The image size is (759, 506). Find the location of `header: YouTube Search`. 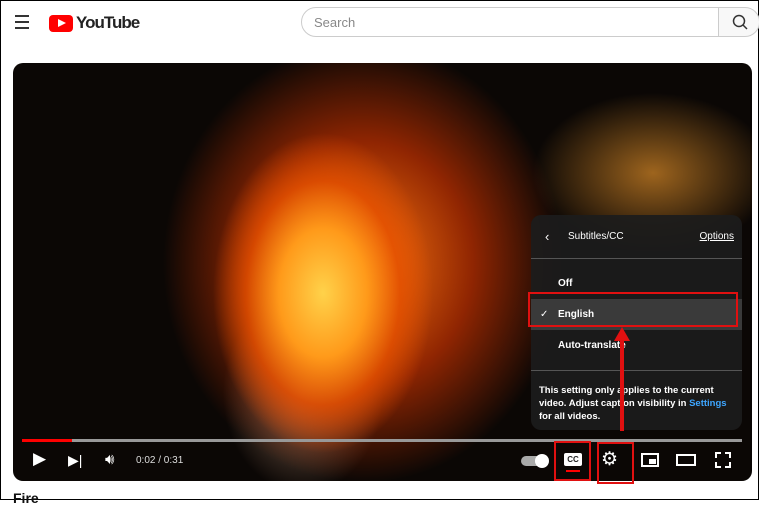

header: YouTube Search is located at coordinates (380, 23).